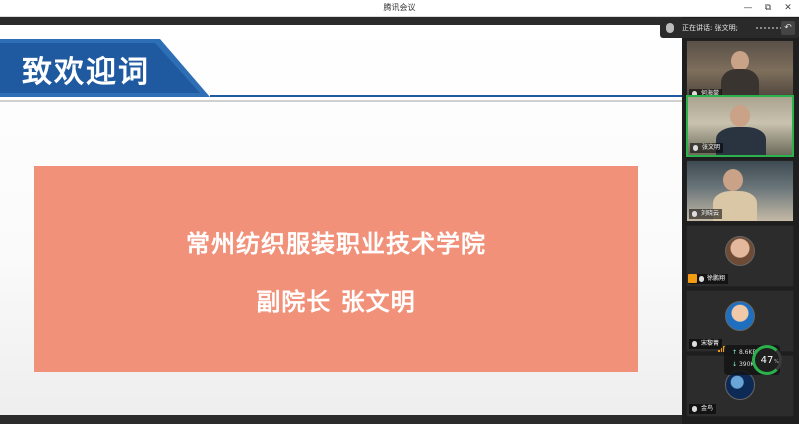 This screenshot has width=799, height=424. I want to click on screen-share-icon, so click(692, 278).